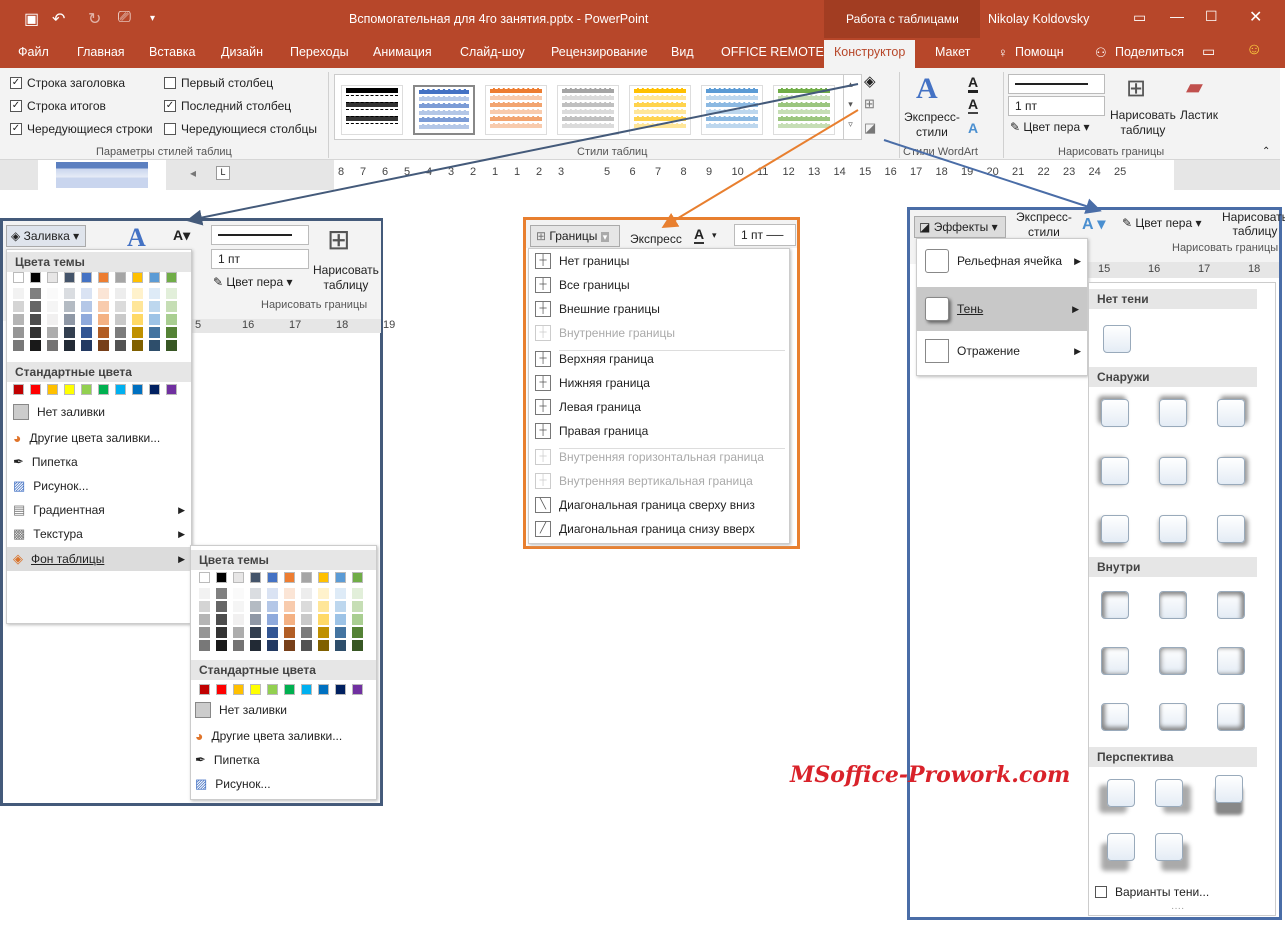  What do you see at coordinates (522, 154) in the screenshot?
I see `arrow-to-fill` at bounding box center [522, 154].